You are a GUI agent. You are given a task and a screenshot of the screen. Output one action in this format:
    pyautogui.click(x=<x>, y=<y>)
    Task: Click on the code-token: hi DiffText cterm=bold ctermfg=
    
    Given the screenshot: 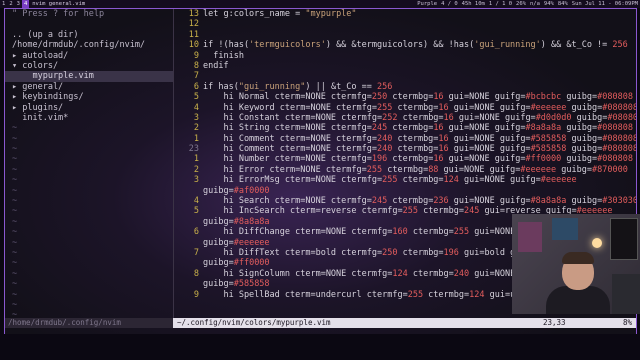 What is the action you would take?
    pyautogui.click(x=293, y=252)
    